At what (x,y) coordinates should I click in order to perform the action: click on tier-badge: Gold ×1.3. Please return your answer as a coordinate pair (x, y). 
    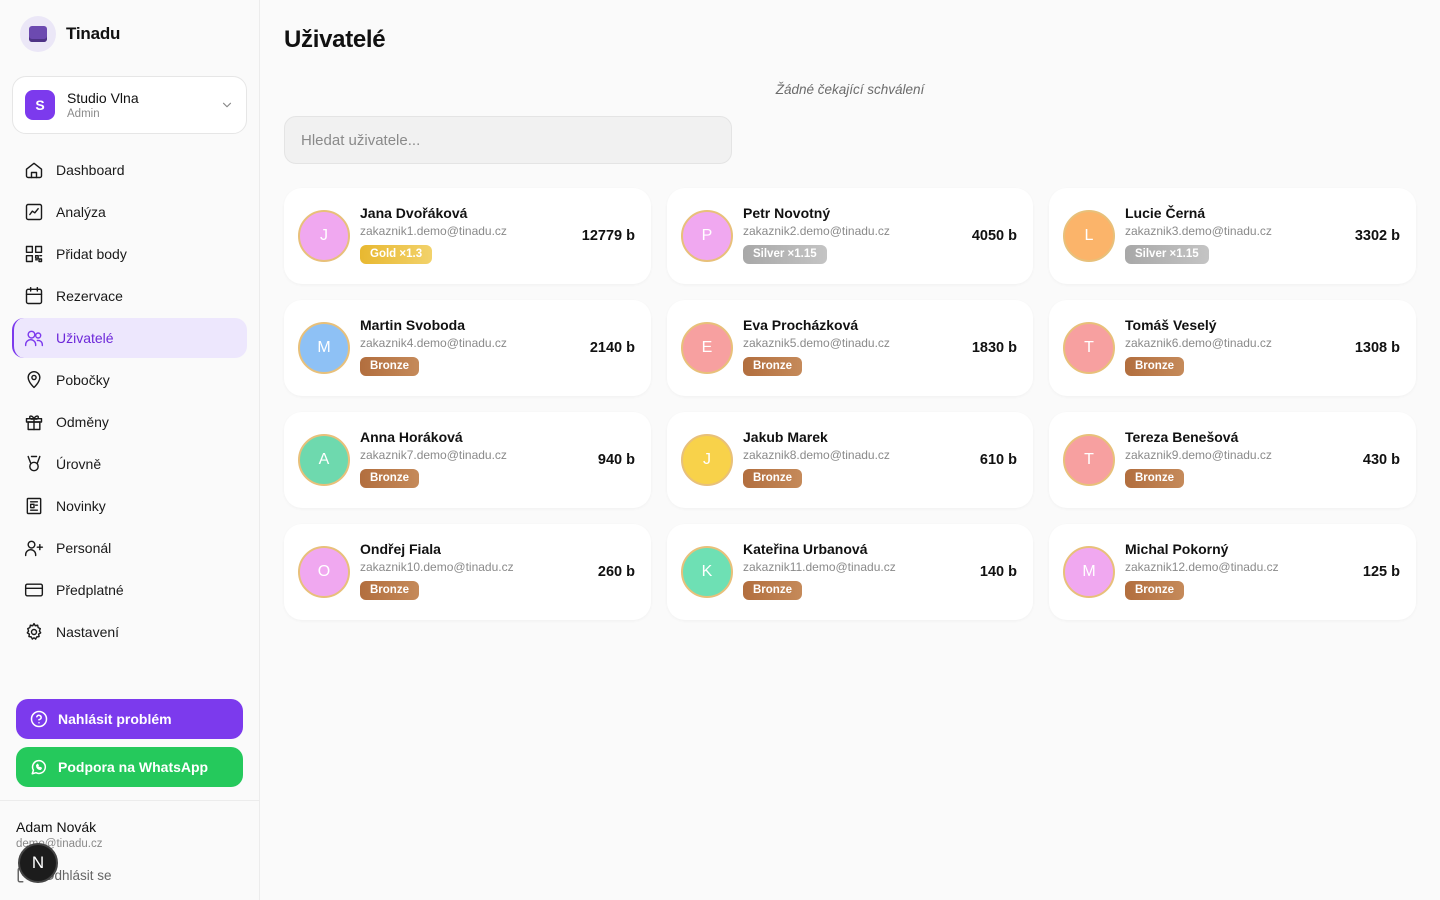
    Looking at the image, I should click on (396, 254).